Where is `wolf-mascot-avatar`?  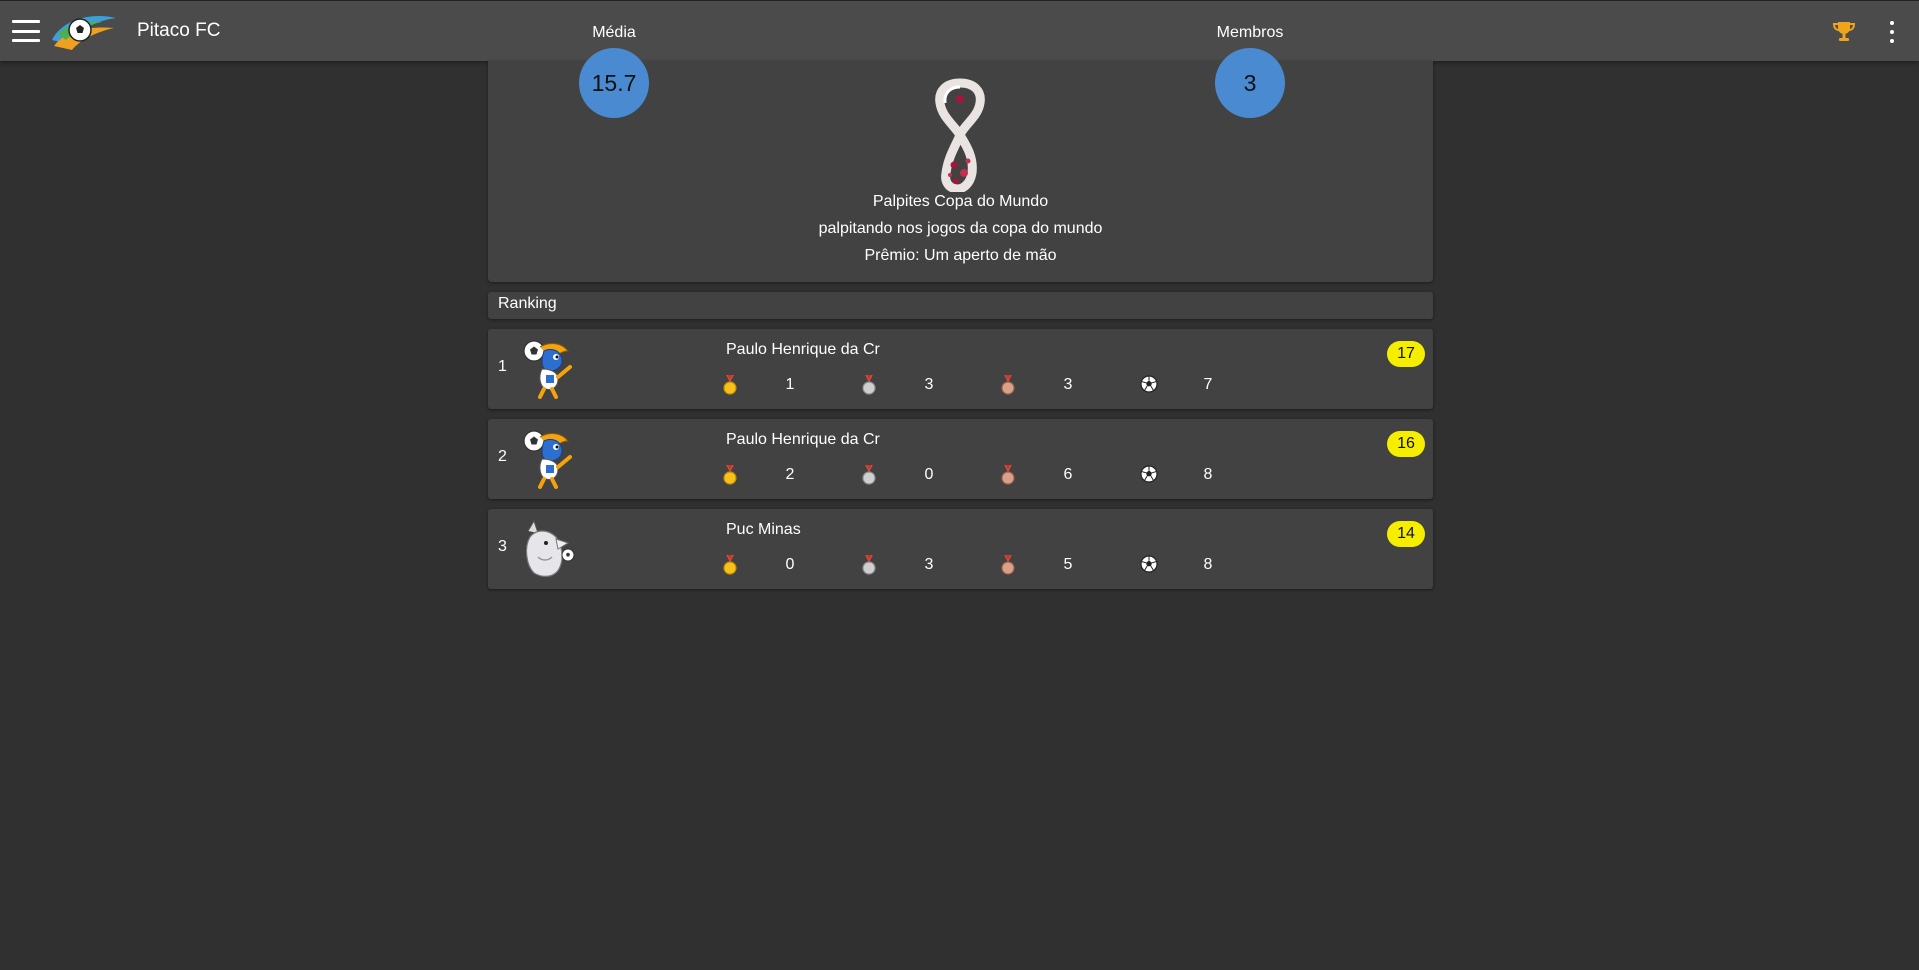 wolf-mascot-avatar is located at coordinates (548, 549).